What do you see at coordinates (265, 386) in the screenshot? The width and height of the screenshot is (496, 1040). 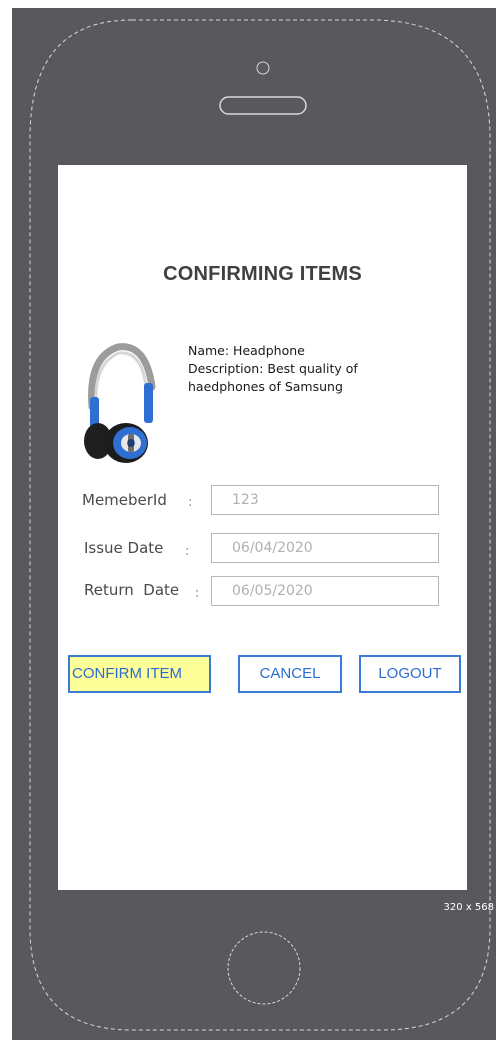 I see `item-description-line2: haedphones of Samsung` at bounding box center [265, 386].